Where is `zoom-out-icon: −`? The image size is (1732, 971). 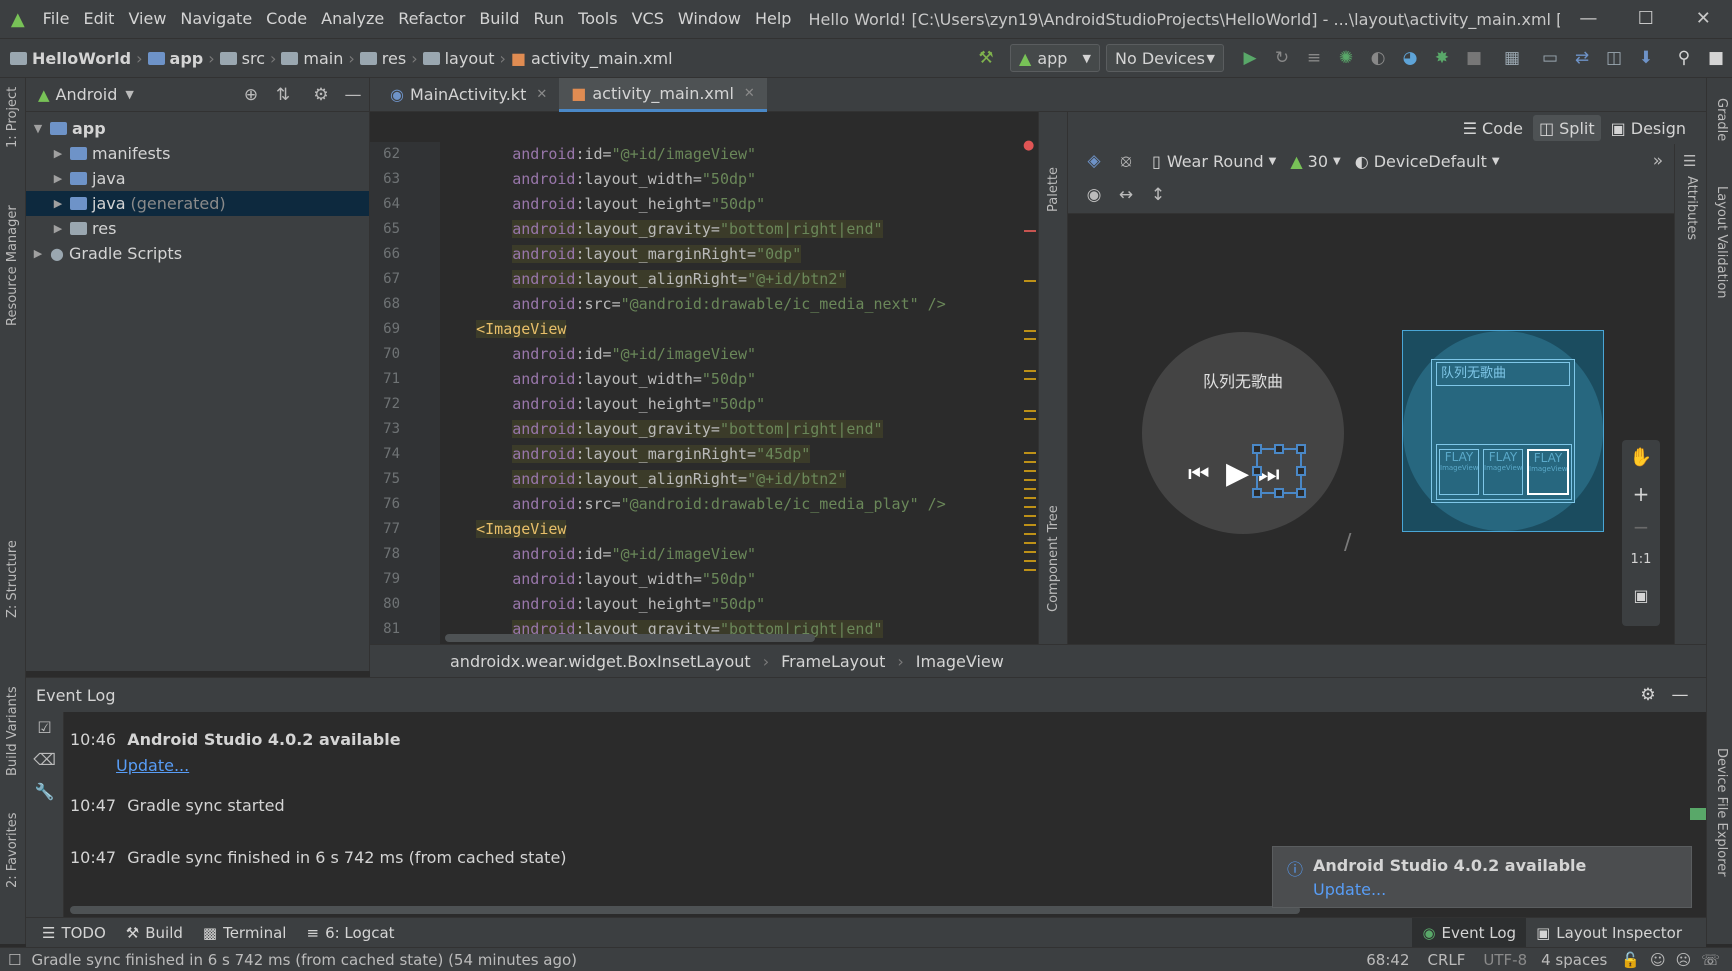
zoom-out-icon: − is located at coordinates (1641, 527).